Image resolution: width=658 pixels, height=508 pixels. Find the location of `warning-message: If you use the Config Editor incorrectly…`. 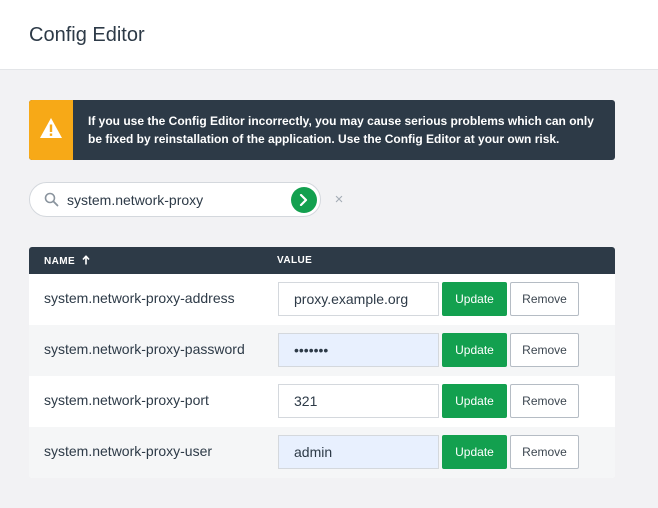

warning-message: If you use the Config Editor incorrectly… is located at coordinates (341, 130).